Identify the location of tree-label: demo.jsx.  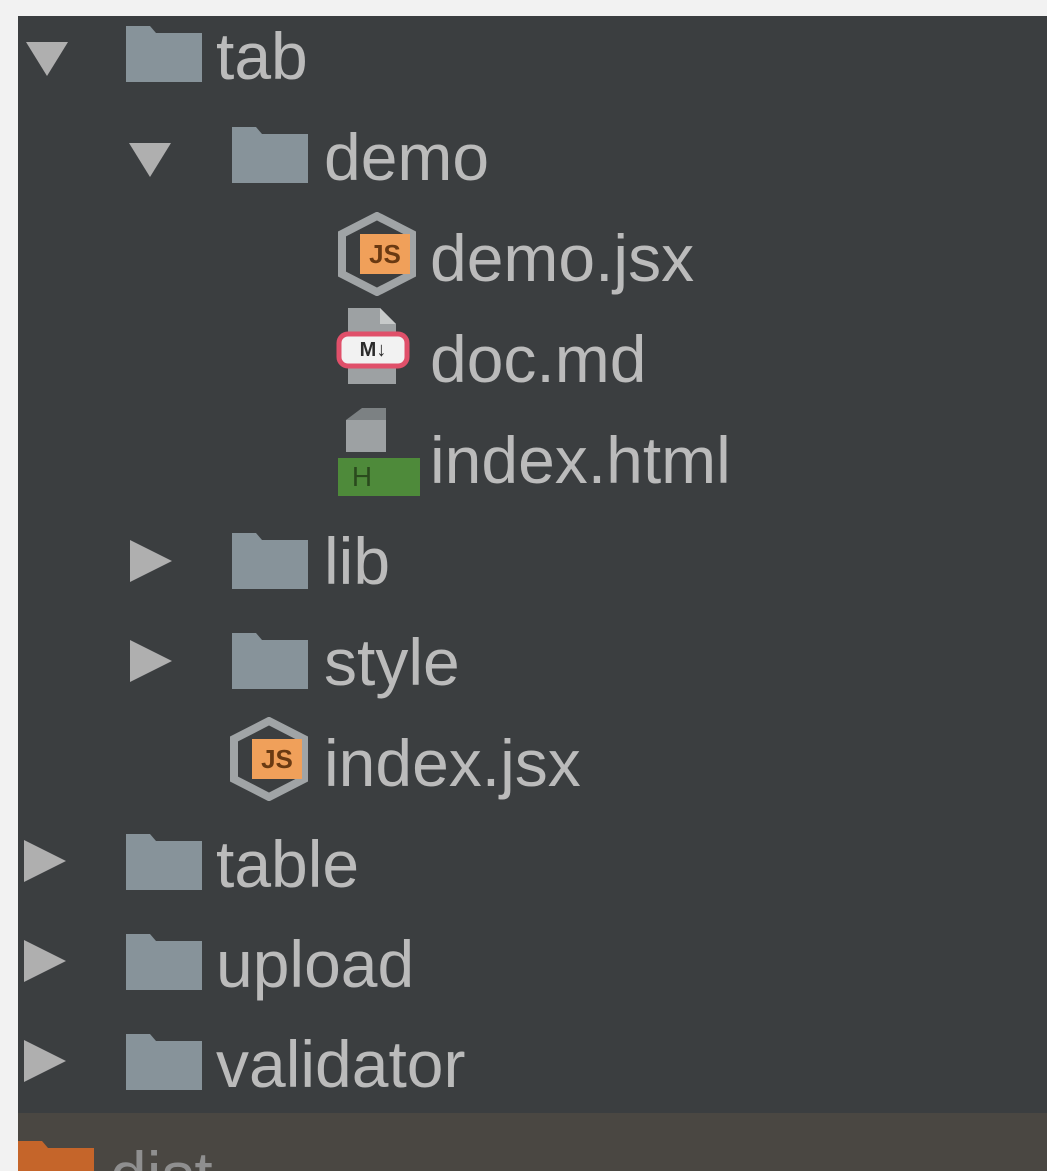
(562, 258).